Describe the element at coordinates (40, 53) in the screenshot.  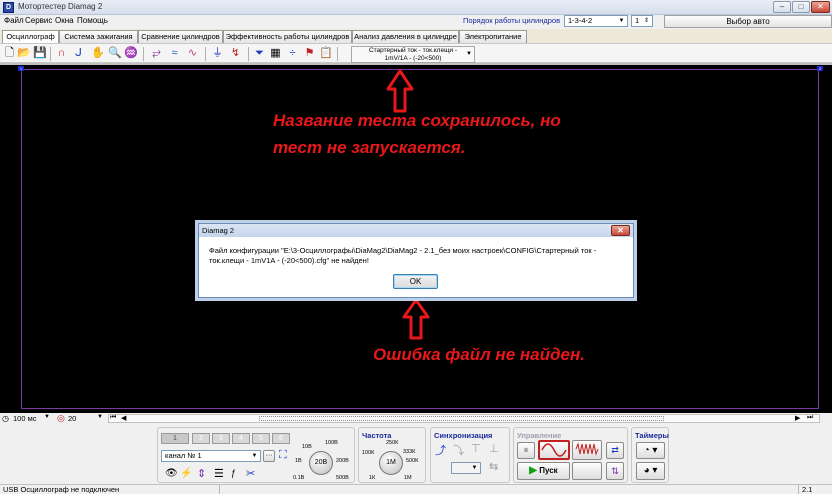
I see `save-icon: 💾` at that location.